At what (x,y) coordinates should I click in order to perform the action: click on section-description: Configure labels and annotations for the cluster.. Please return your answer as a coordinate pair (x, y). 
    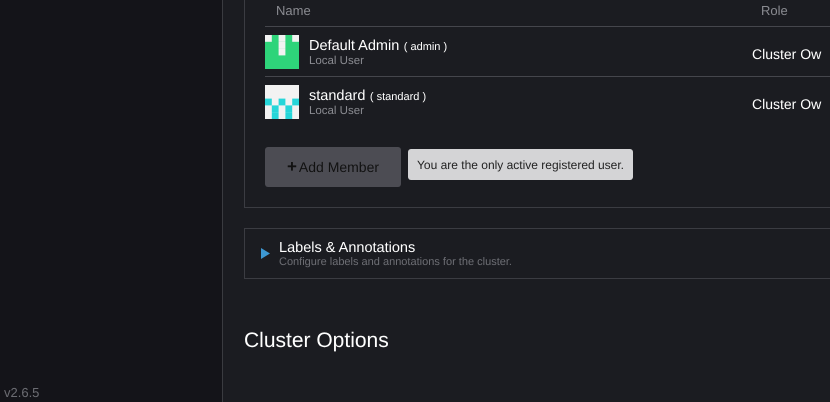
    Looking at the image, I should click on (395, 262).